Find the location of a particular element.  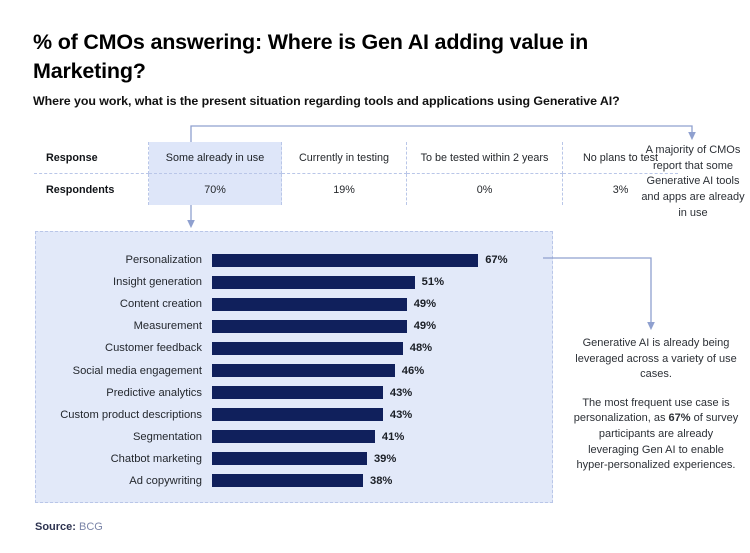

bar-value-label: 48% is located at coordinates (421, 348).